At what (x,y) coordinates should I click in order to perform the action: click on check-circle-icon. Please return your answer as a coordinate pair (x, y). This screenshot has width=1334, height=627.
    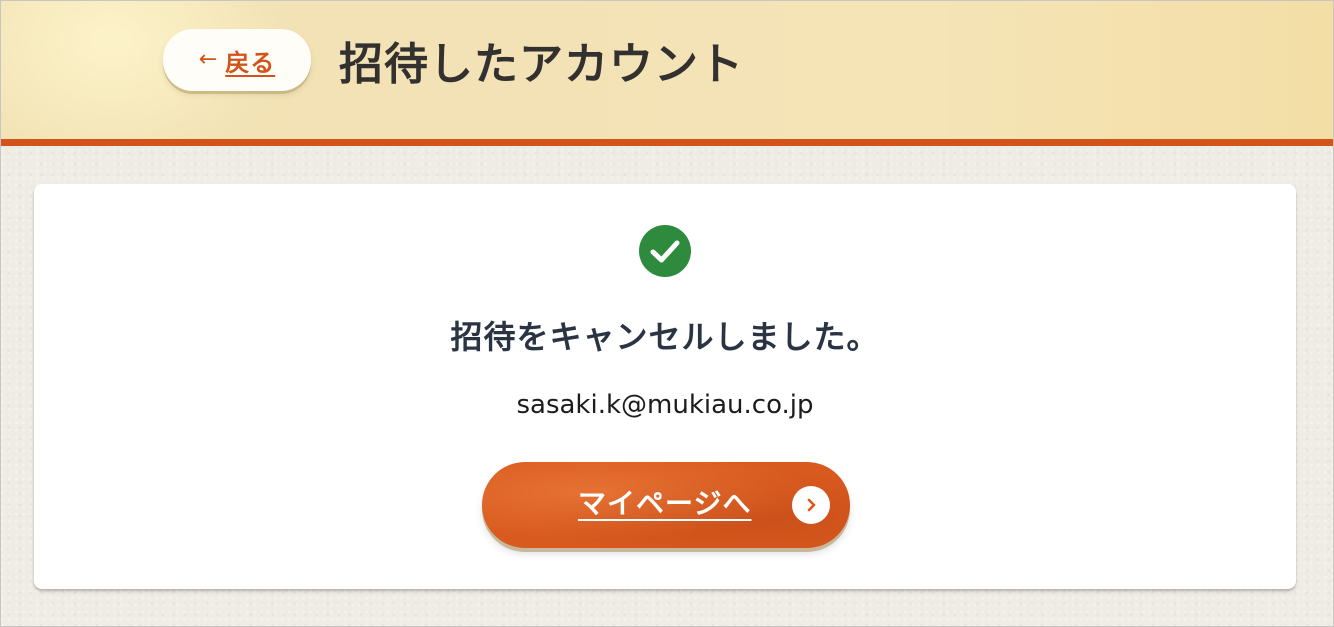
    Looking at the image, I should click on (665, 251).